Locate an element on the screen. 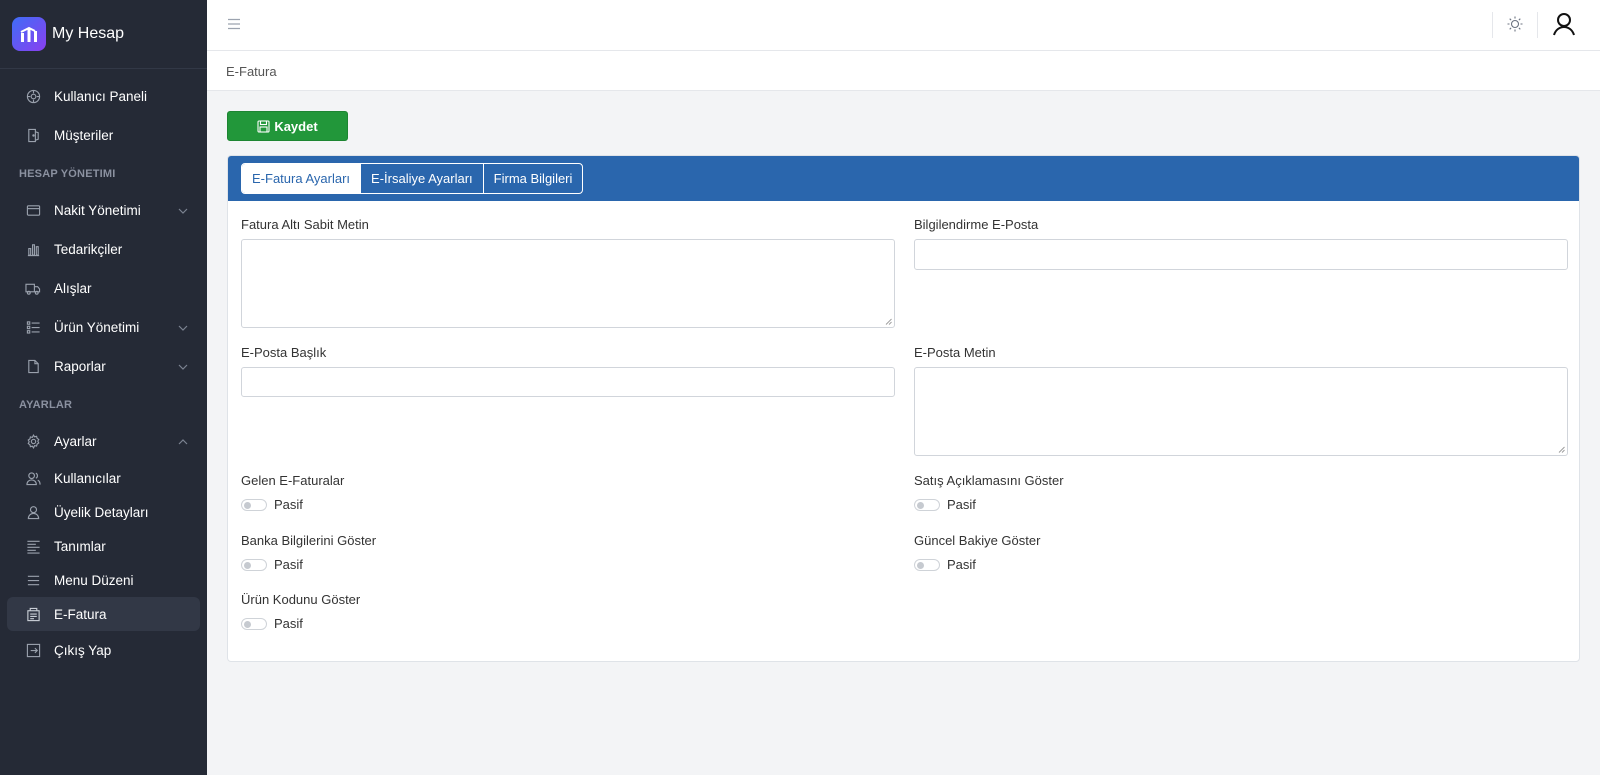 The height and width of the screenshot is (775, 1600). show-bank-info-toggle is located at coordinates (254, 564).